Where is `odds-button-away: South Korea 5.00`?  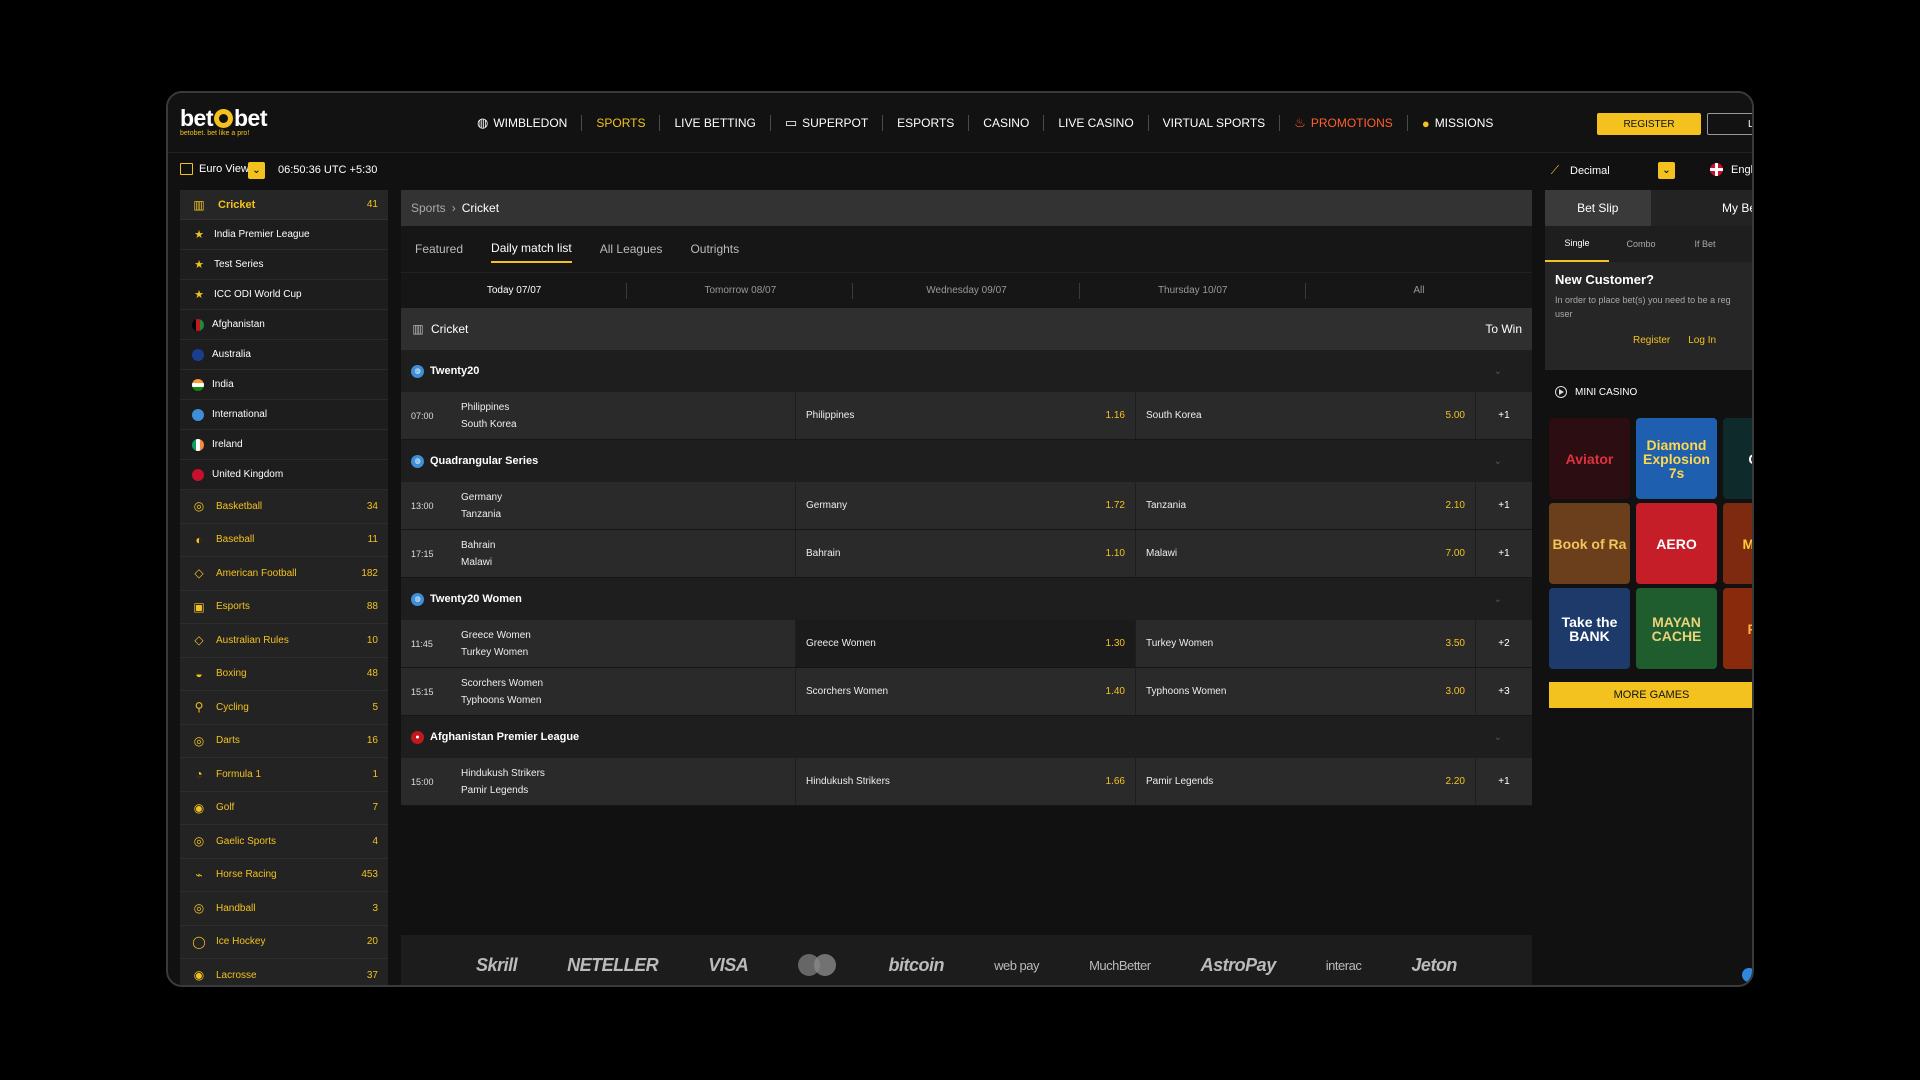 odds-button-away: South Korea 5.00 is located at coordinates (1305, 415).